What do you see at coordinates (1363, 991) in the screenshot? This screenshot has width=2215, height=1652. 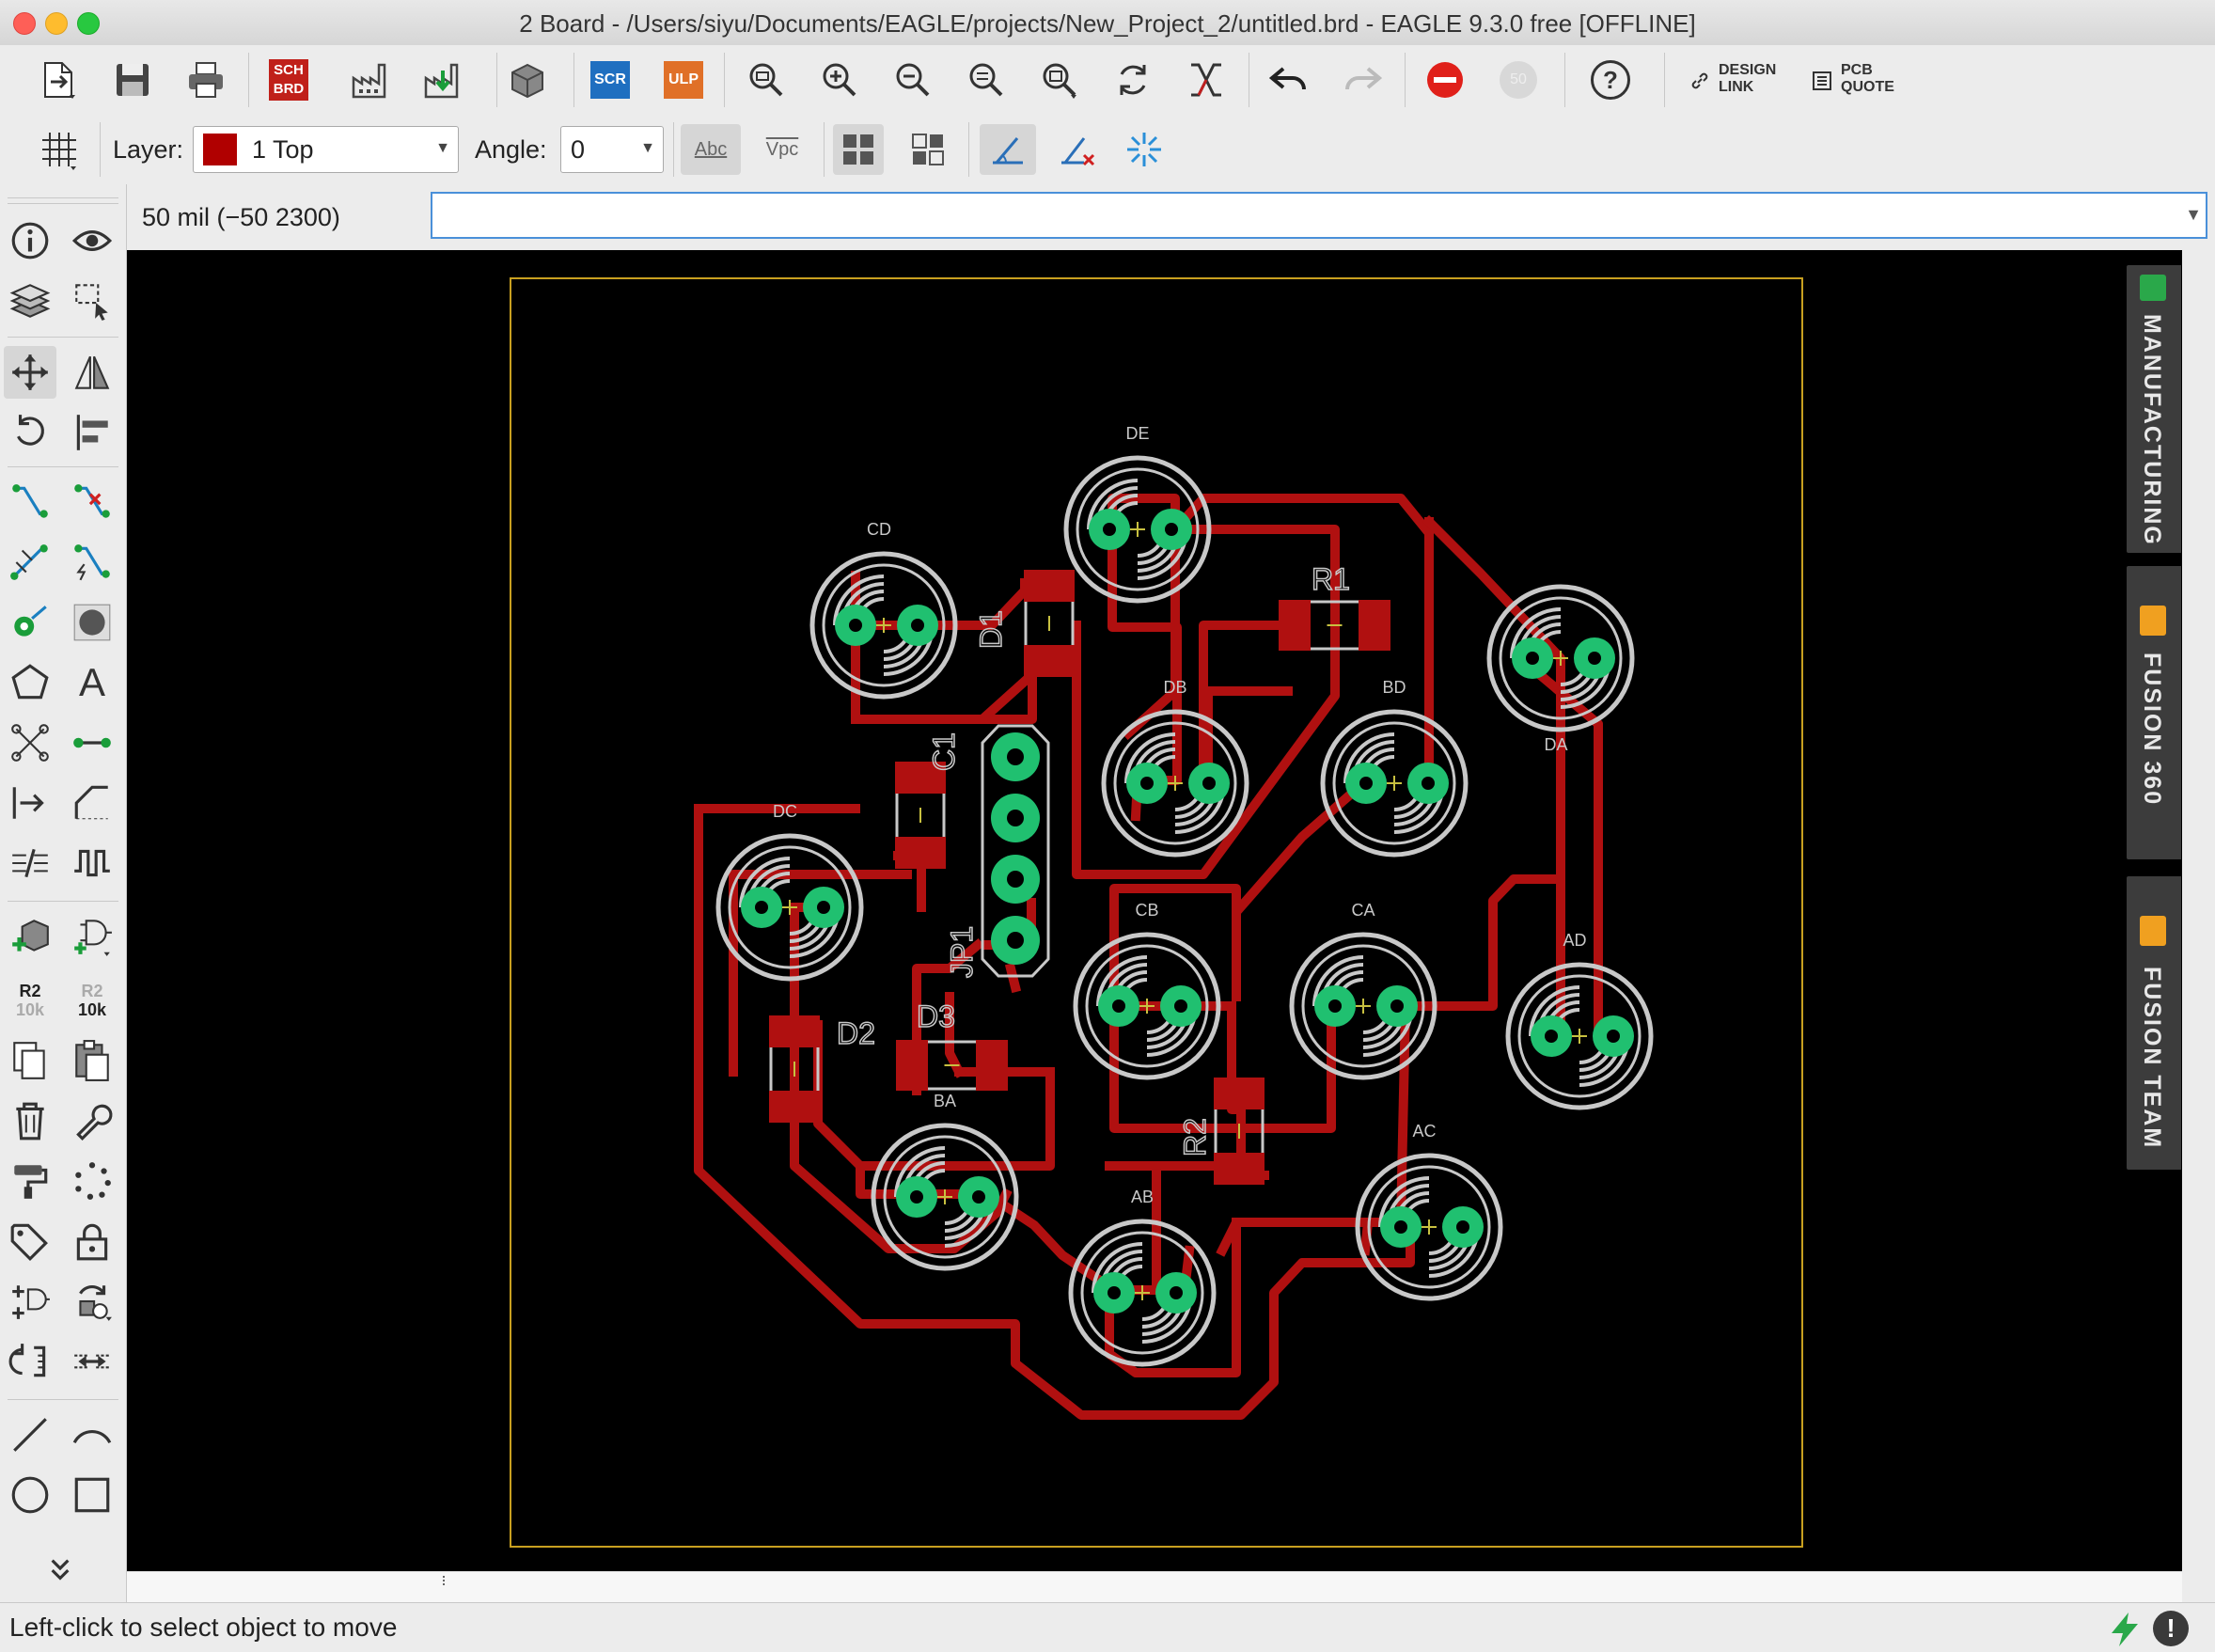 I see `led-footprint: CA` at bounding box center [1363, 991].